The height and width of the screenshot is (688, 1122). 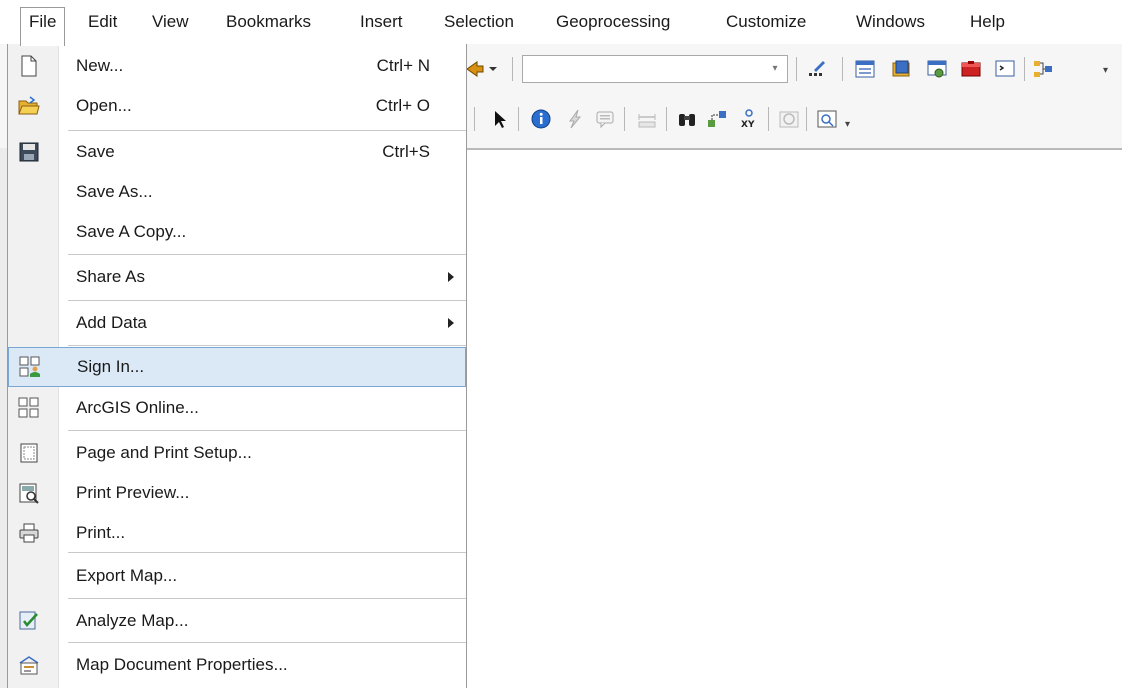 I want to click on menu-item-shortcut: Ctrl+ O, so click(x=402, y=105).